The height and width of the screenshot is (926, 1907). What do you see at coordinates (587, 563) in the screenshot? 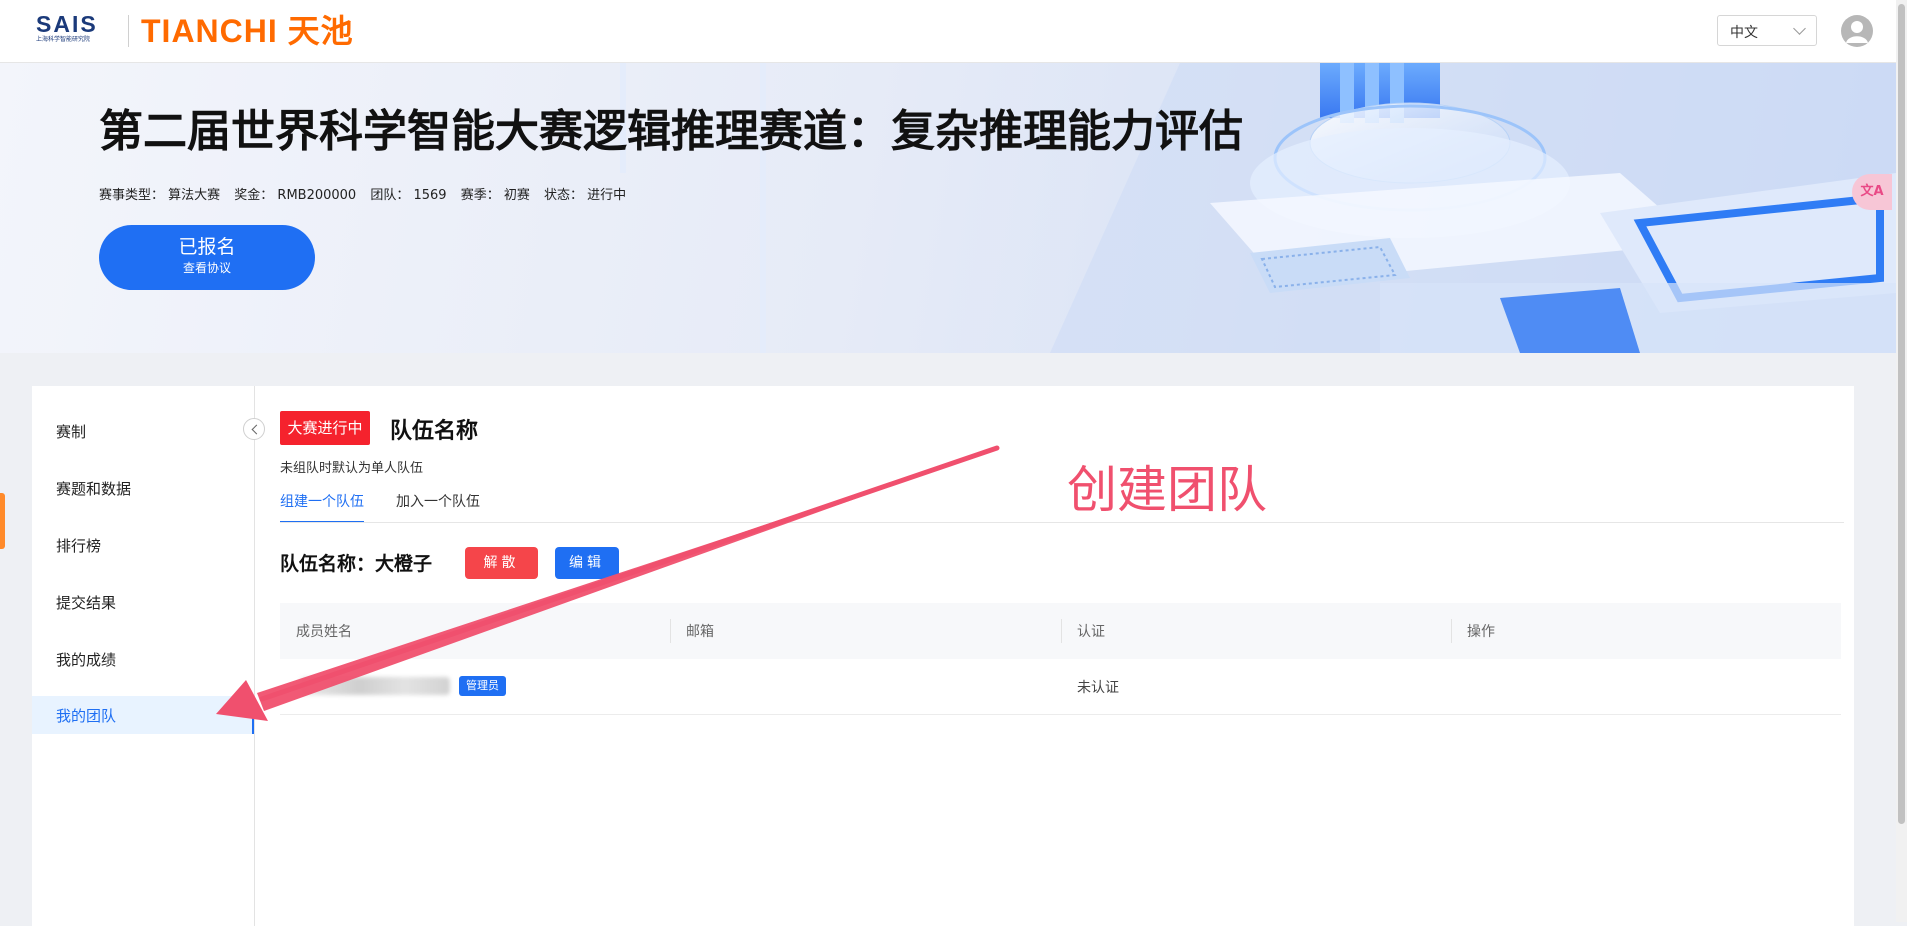
I see `edit-team-button: 编辑` at bounding box center [587, 563].